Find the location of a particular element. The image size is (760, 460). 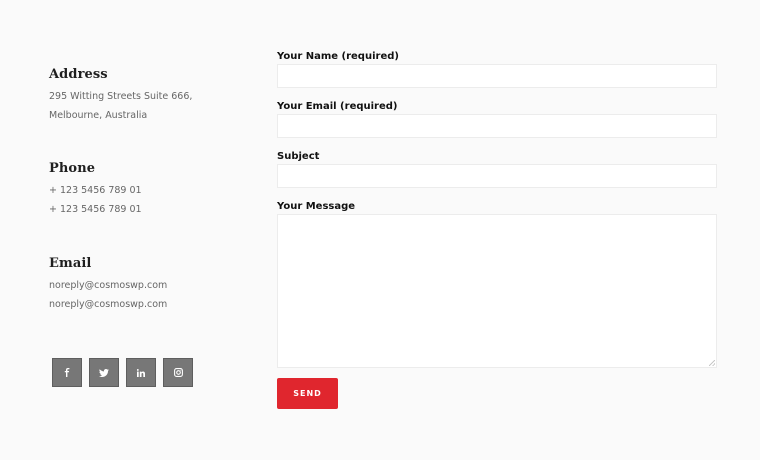

name-label: Your Name (required) is located at coordinates (338, 56).